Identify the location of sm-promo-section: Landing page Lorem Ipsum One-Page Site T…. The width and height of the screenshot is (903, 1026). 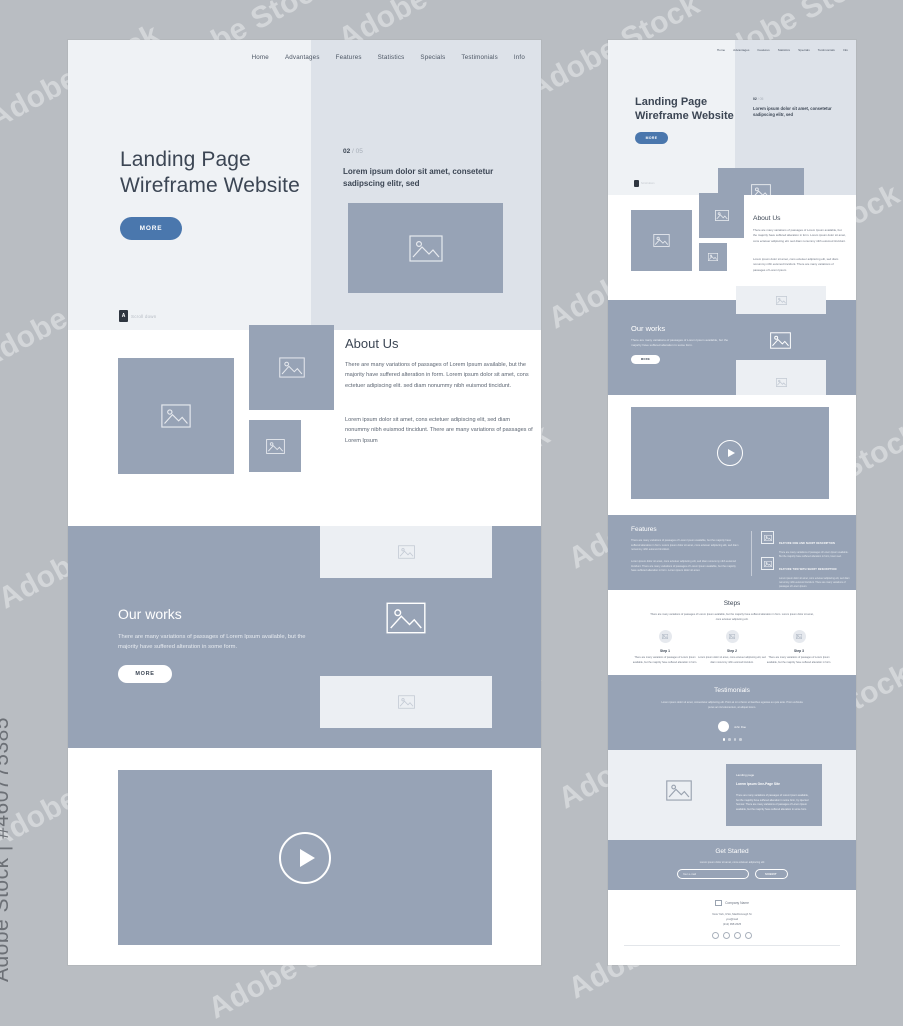
(732, 795).